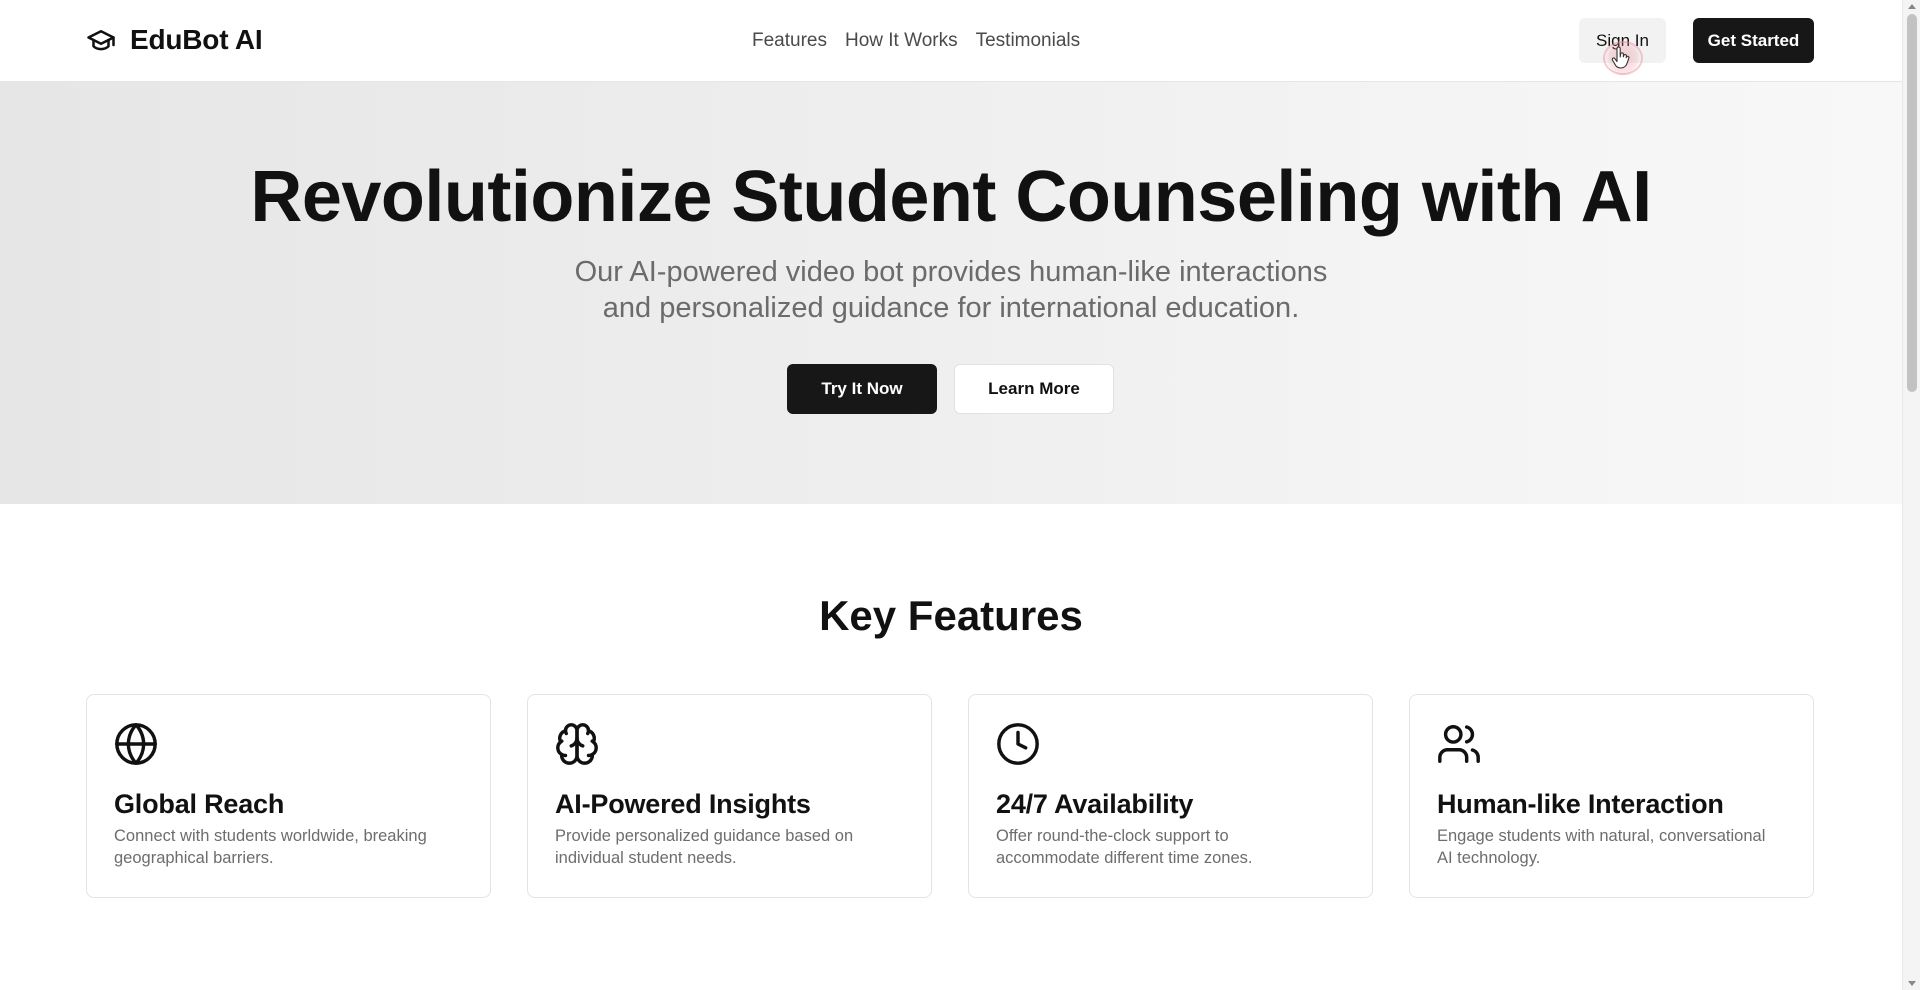 This screenshot has width=1920, height=990. I want to click on nav-link-how-it-works: How It Works, so click(901, 41).